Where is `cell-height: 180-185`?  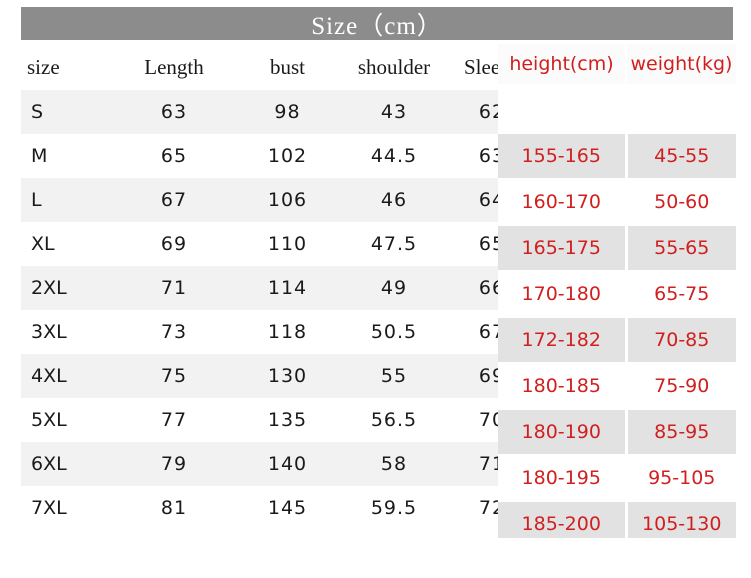 cell-height: 180-185 is located at coordinates (563, 386).